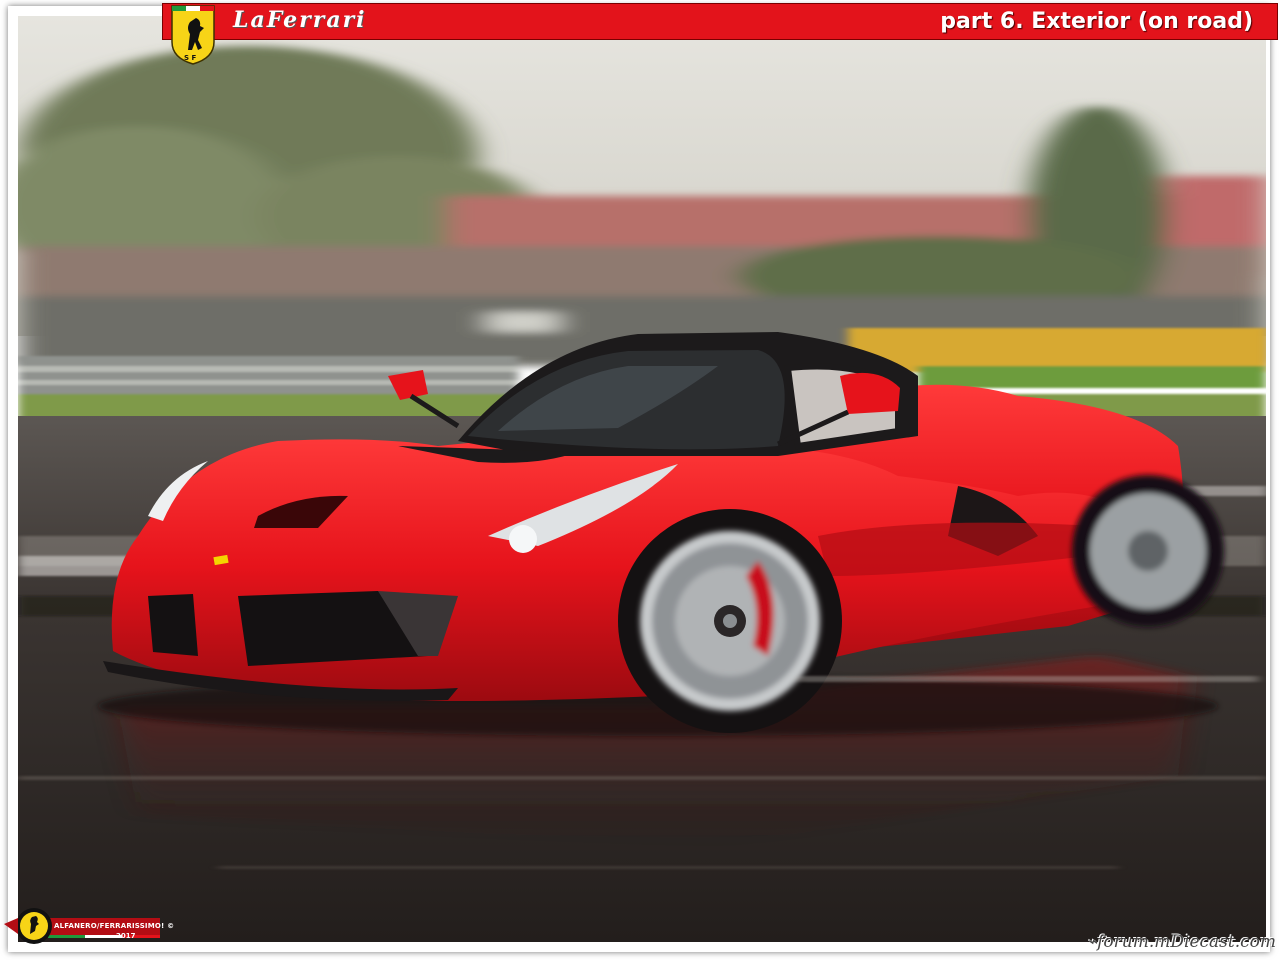  I want to click on header-bar: LaFerrari part 6. Exterior (on road), so click(720, 21).